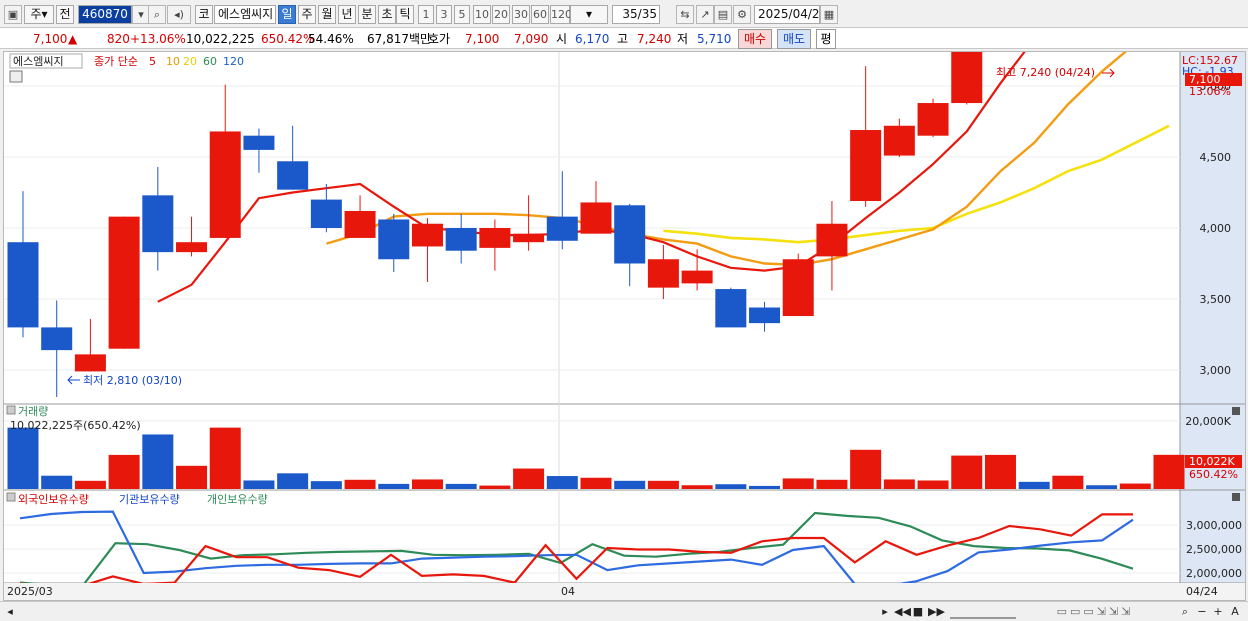 This screenshot has height=621, width=1248. Describe the element at coordinates (105, 14) in the screenshot. I see `stock-code-input: 460870` at that location.